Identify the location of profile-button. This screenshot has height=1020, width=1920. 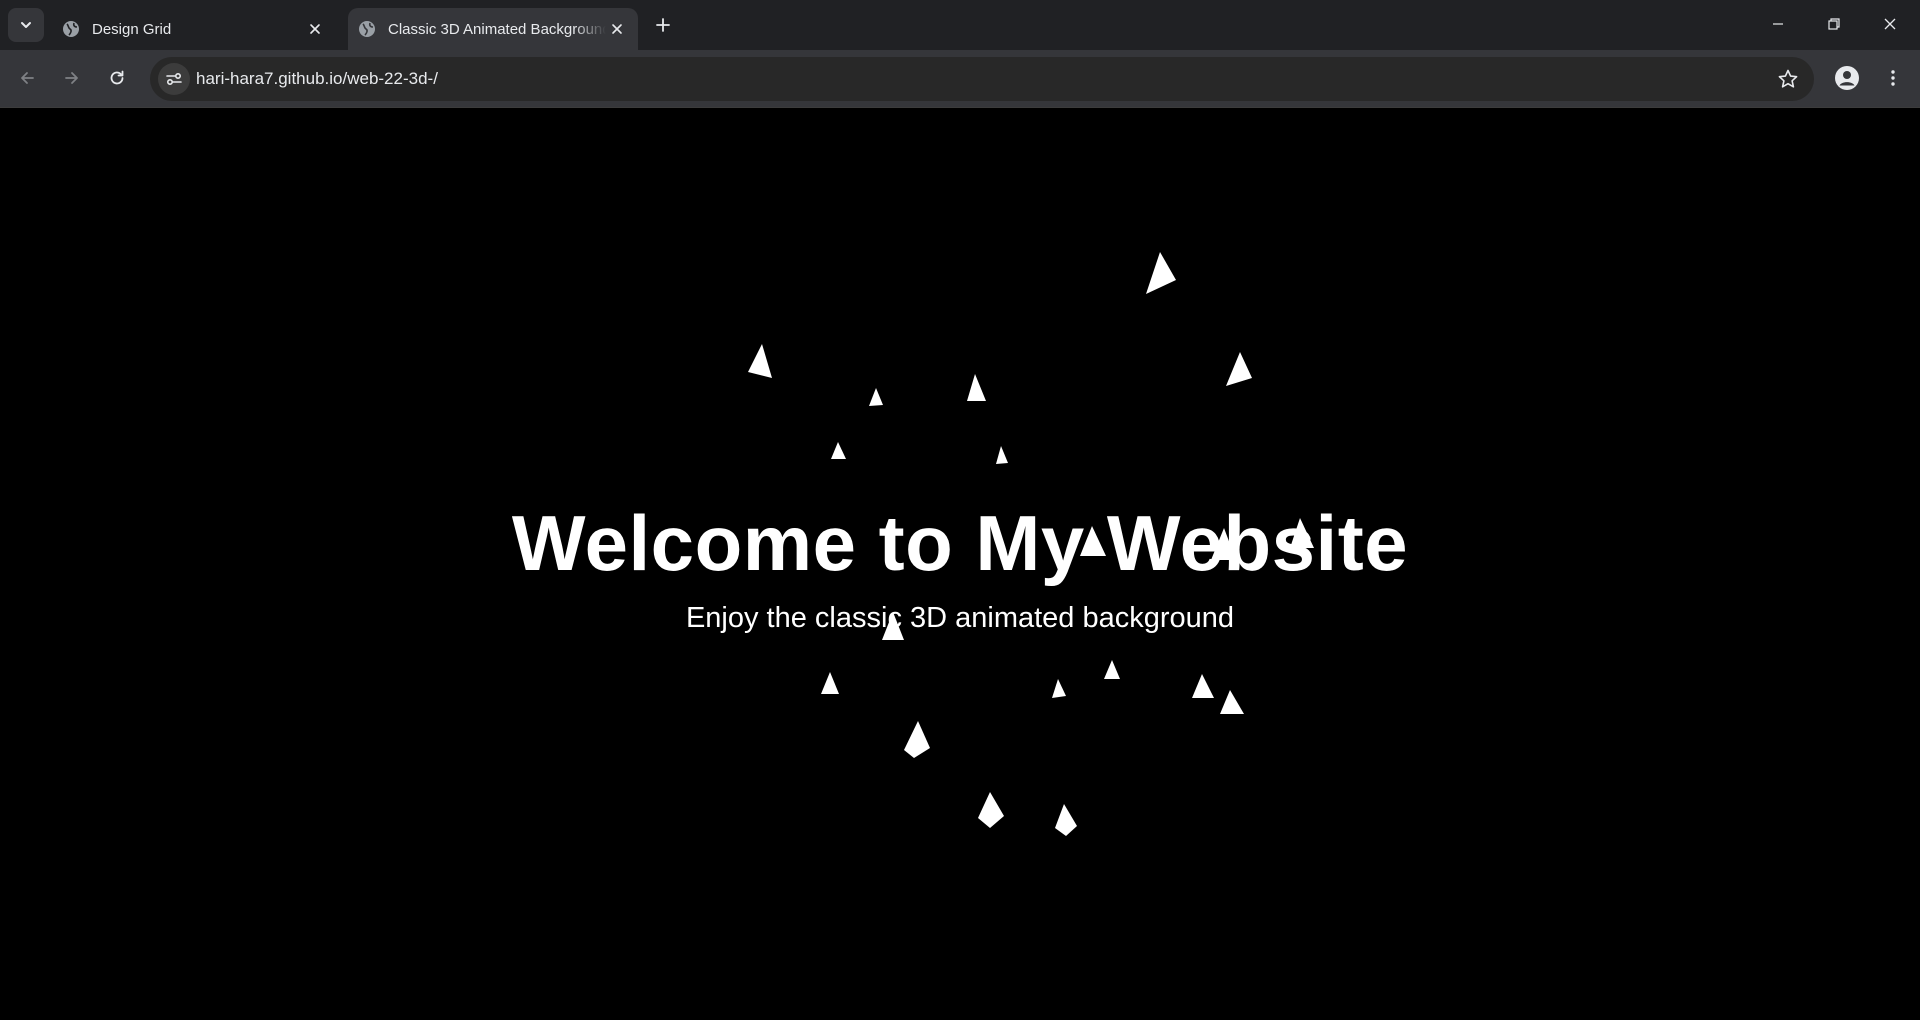
(1847, 78).